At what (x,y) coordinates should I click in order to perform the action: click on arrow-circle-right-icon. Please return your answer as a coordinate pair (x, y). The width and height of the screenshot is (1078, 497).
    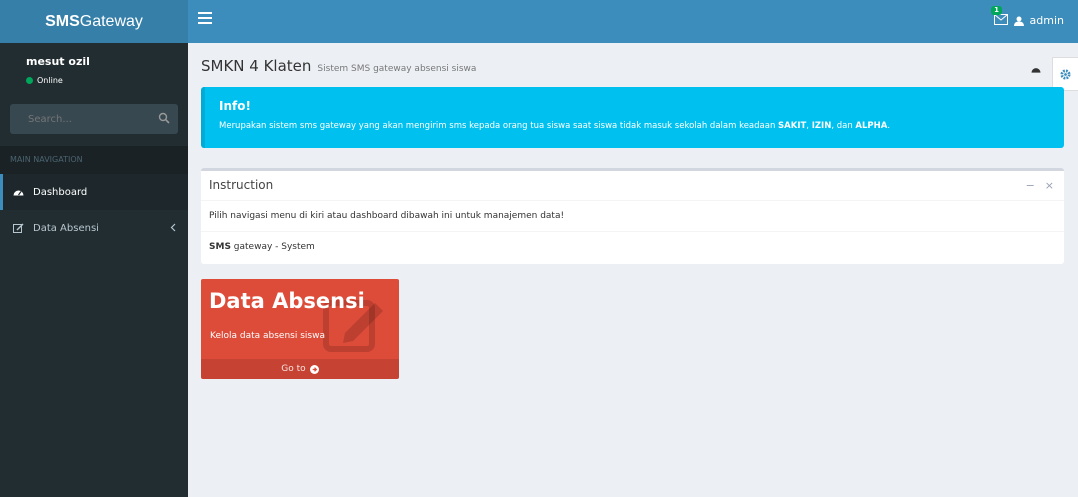
    Looking at the image, I should click on (314, 369).